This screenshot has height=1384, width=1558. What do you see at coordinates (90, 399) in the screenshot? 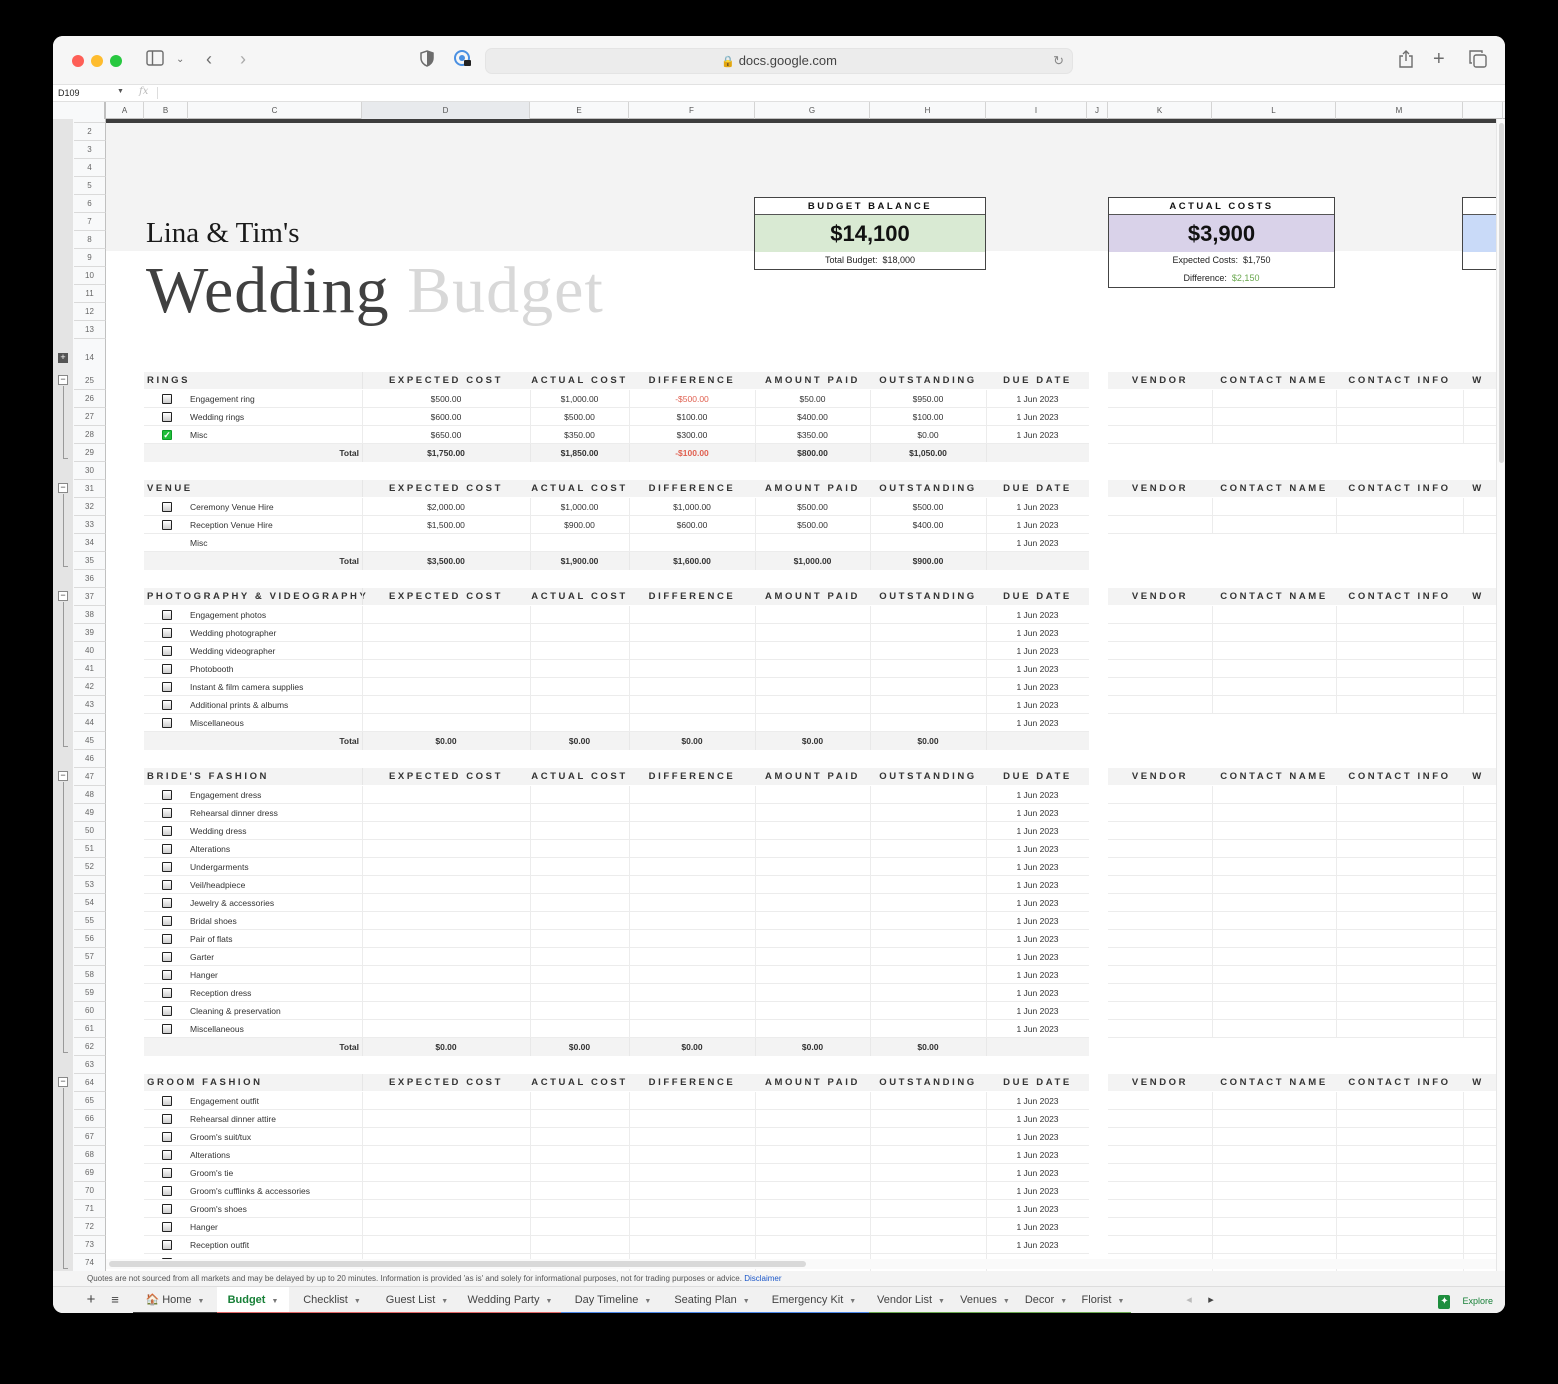
I see `row-header-26: 26` at bounding box center [90, 399].